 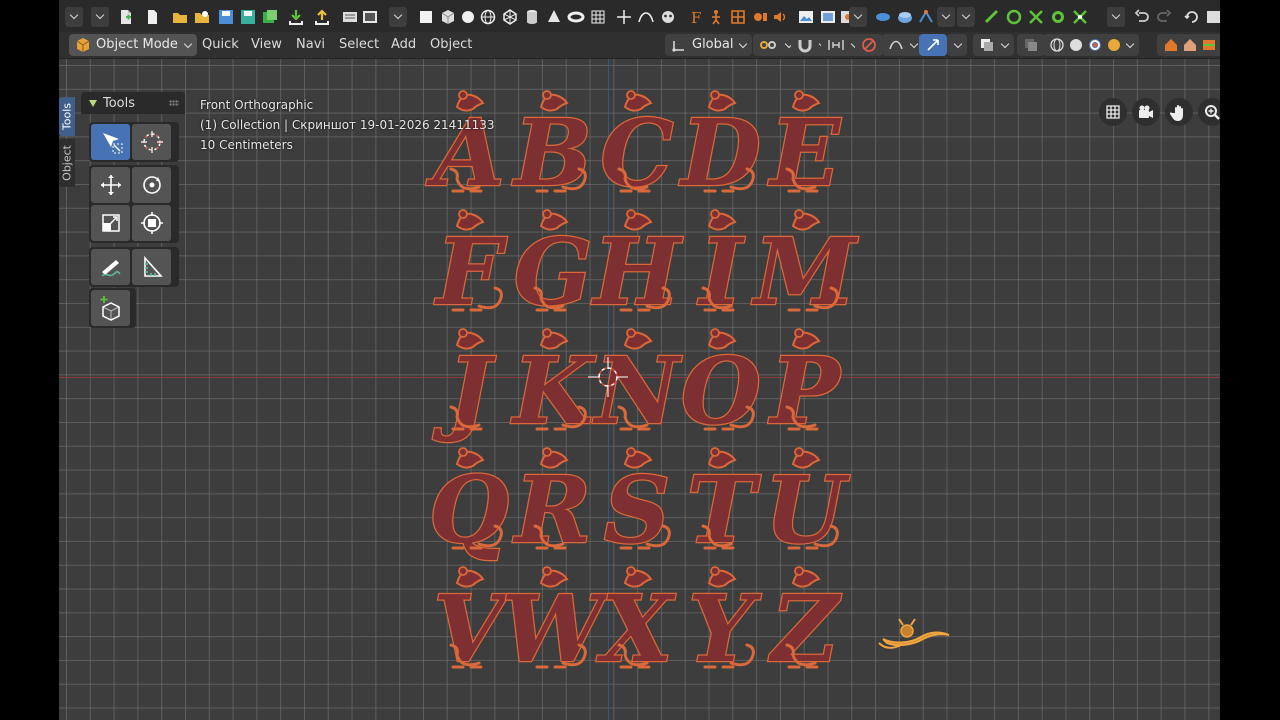 I want to click on modifier-icon, so click(x=883, y=17).